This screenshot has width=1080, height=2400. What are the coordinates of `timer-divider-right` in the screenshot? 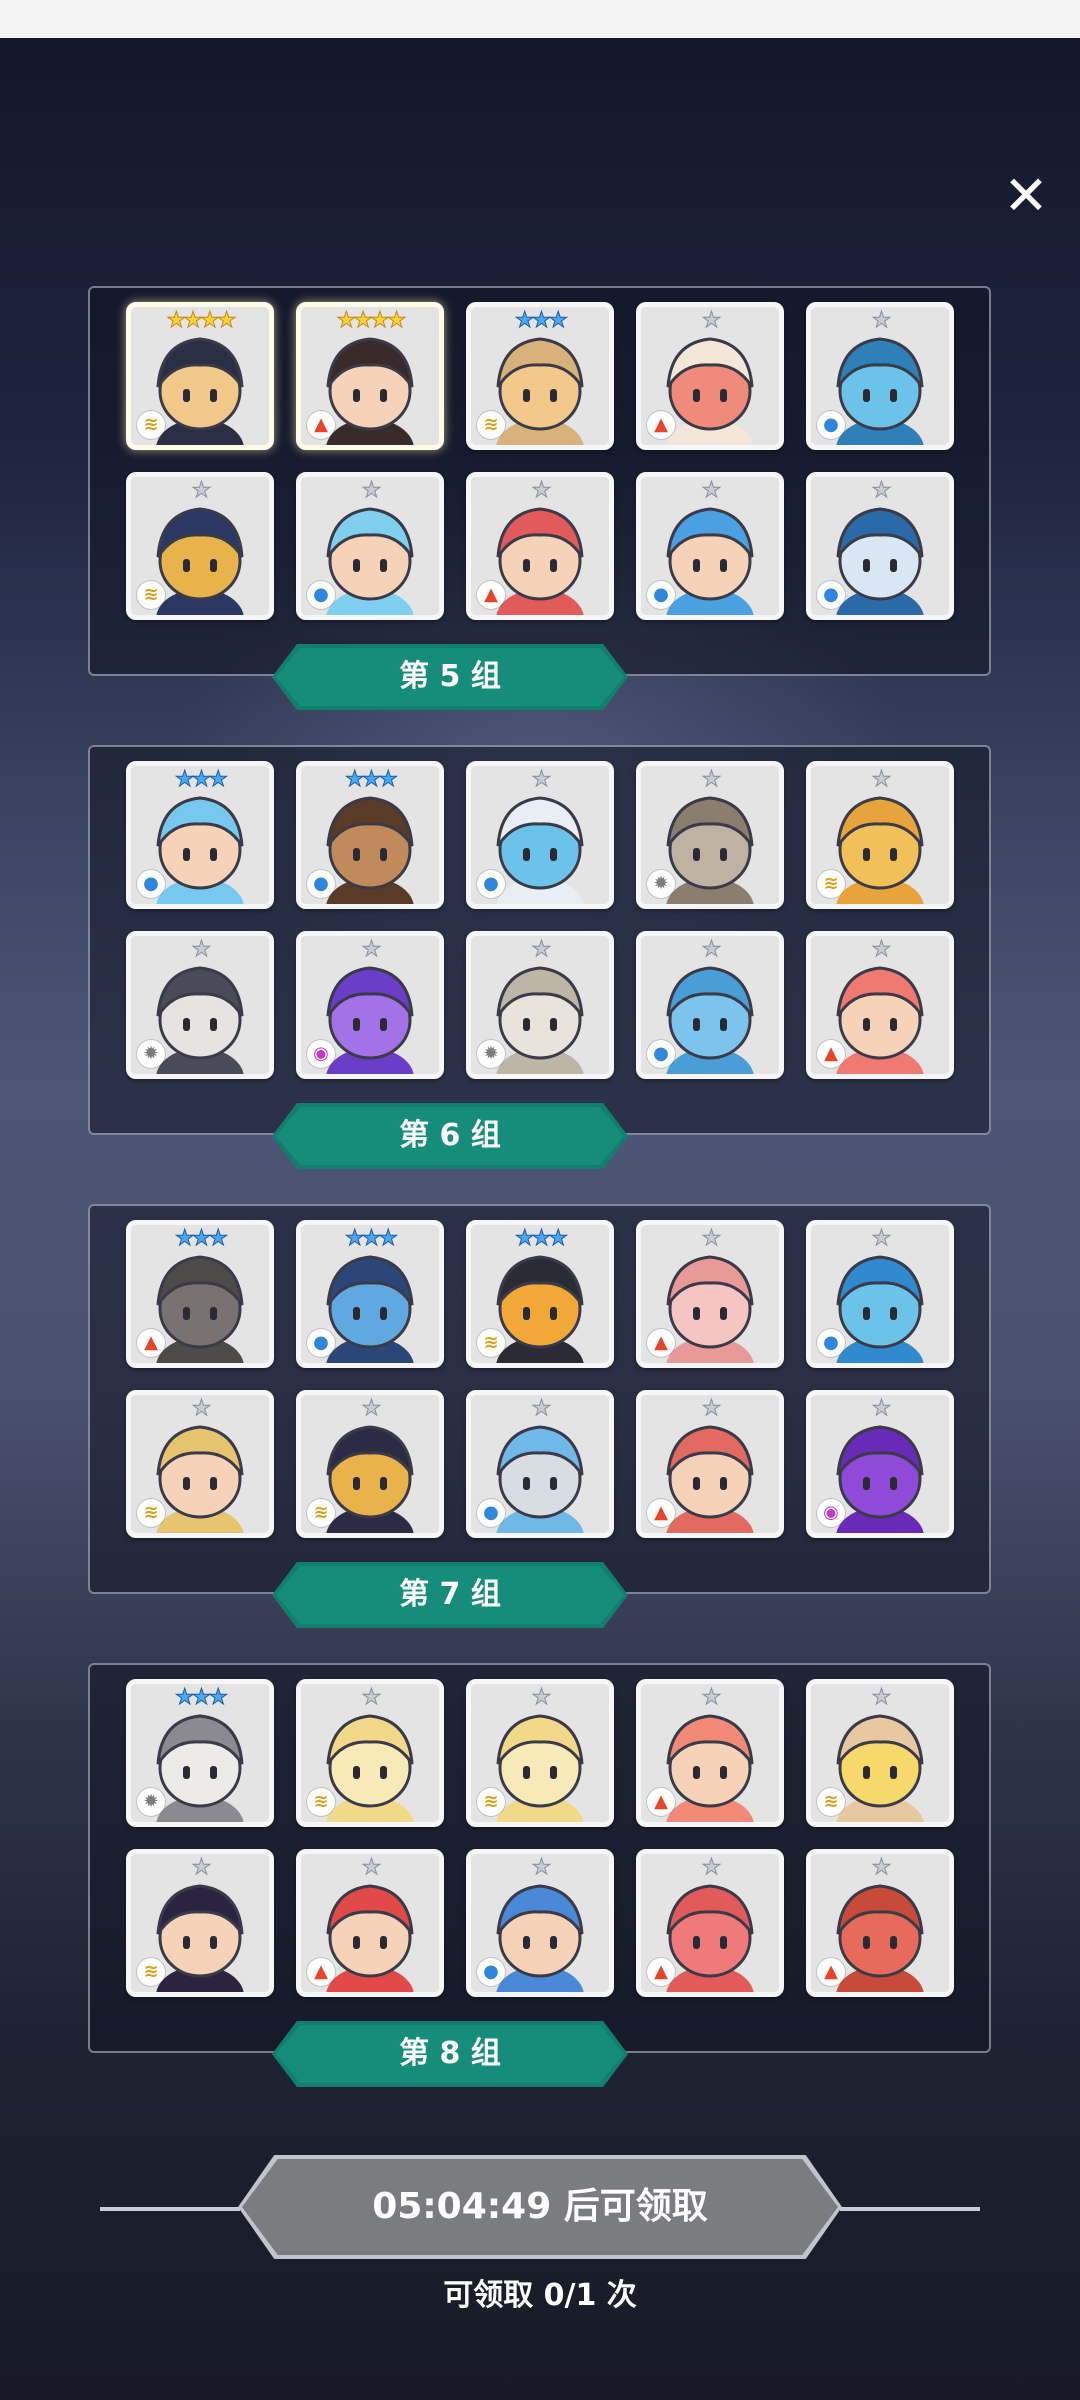 It's located at (910, 2209).